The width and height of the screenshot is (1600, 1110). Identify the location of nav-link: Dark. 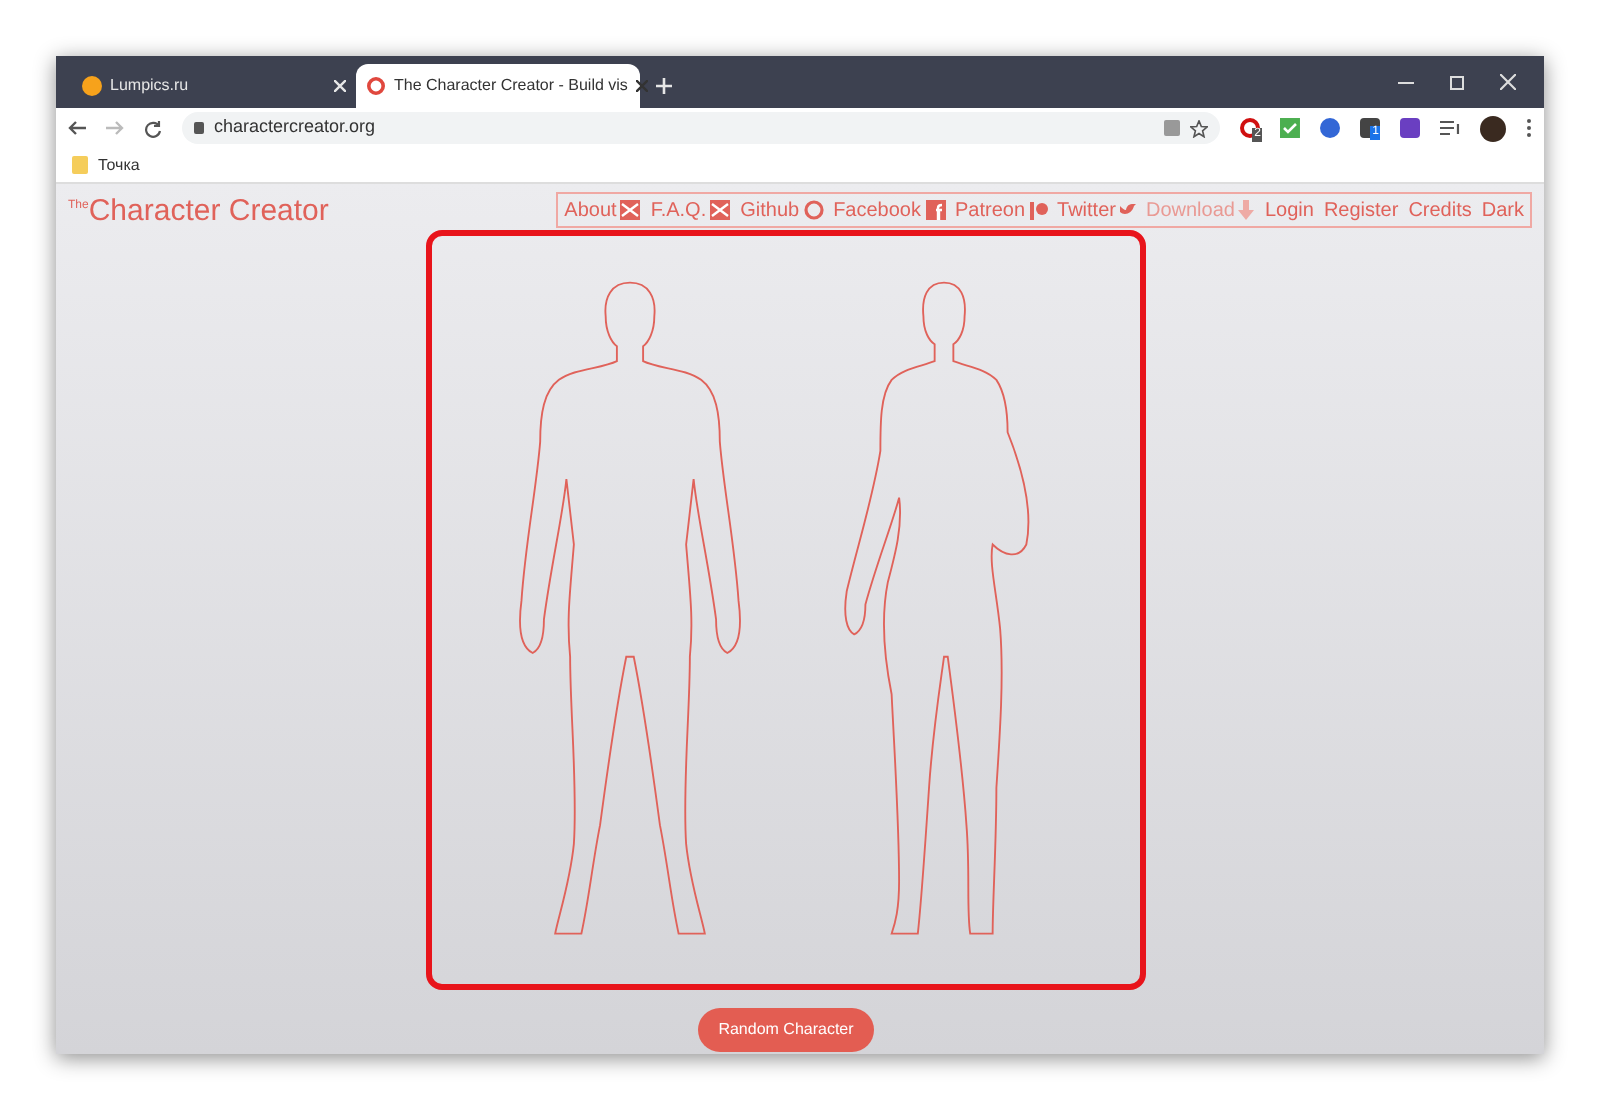
(1502, 210).